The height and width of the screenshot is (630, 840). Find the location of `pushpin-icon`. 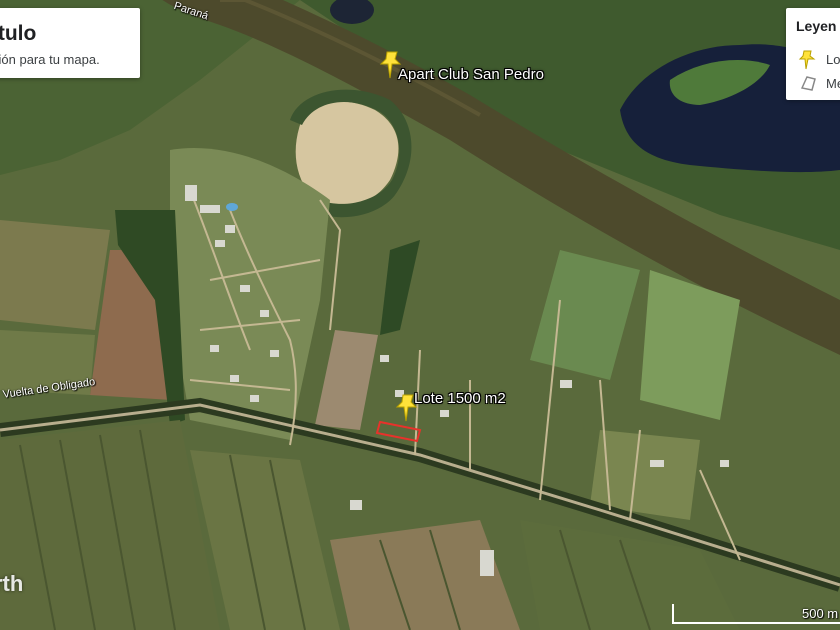

pushpin-icon is located at coordinates (808, 60).